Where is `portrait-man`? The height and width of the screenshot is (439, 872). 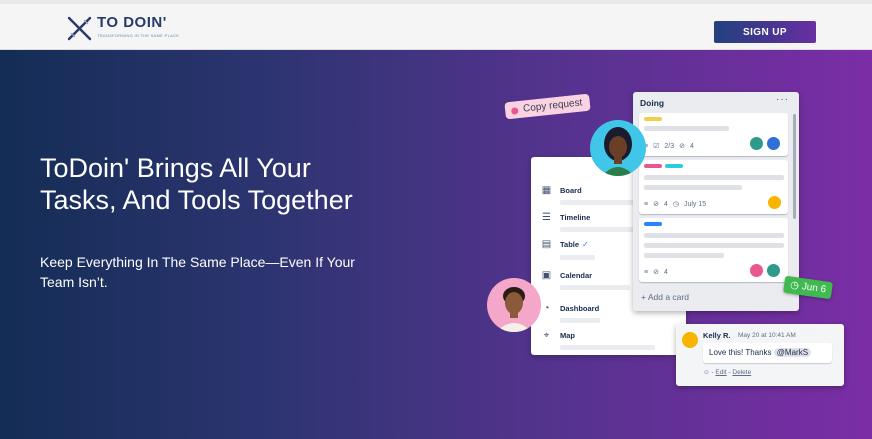
portrait-man is located at coordinates (514, 305).